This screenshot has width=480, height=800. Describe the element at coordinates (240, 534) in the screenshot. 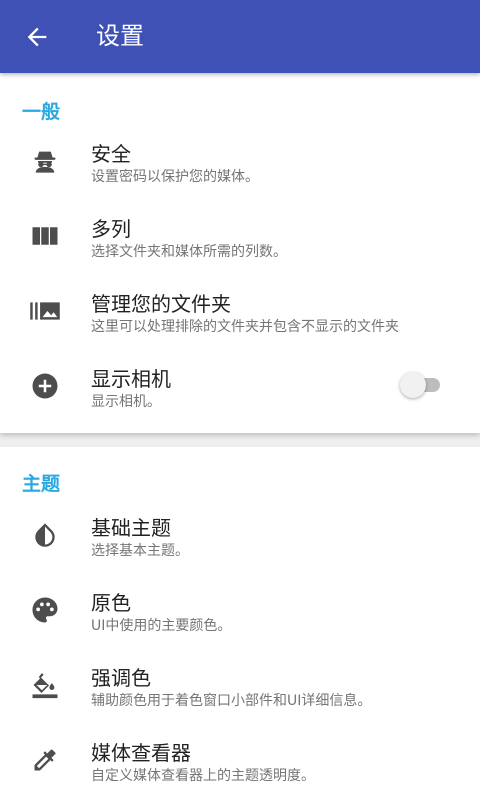

I see `setting-base-theme: 基础主题 选择基本主题。` at that location.